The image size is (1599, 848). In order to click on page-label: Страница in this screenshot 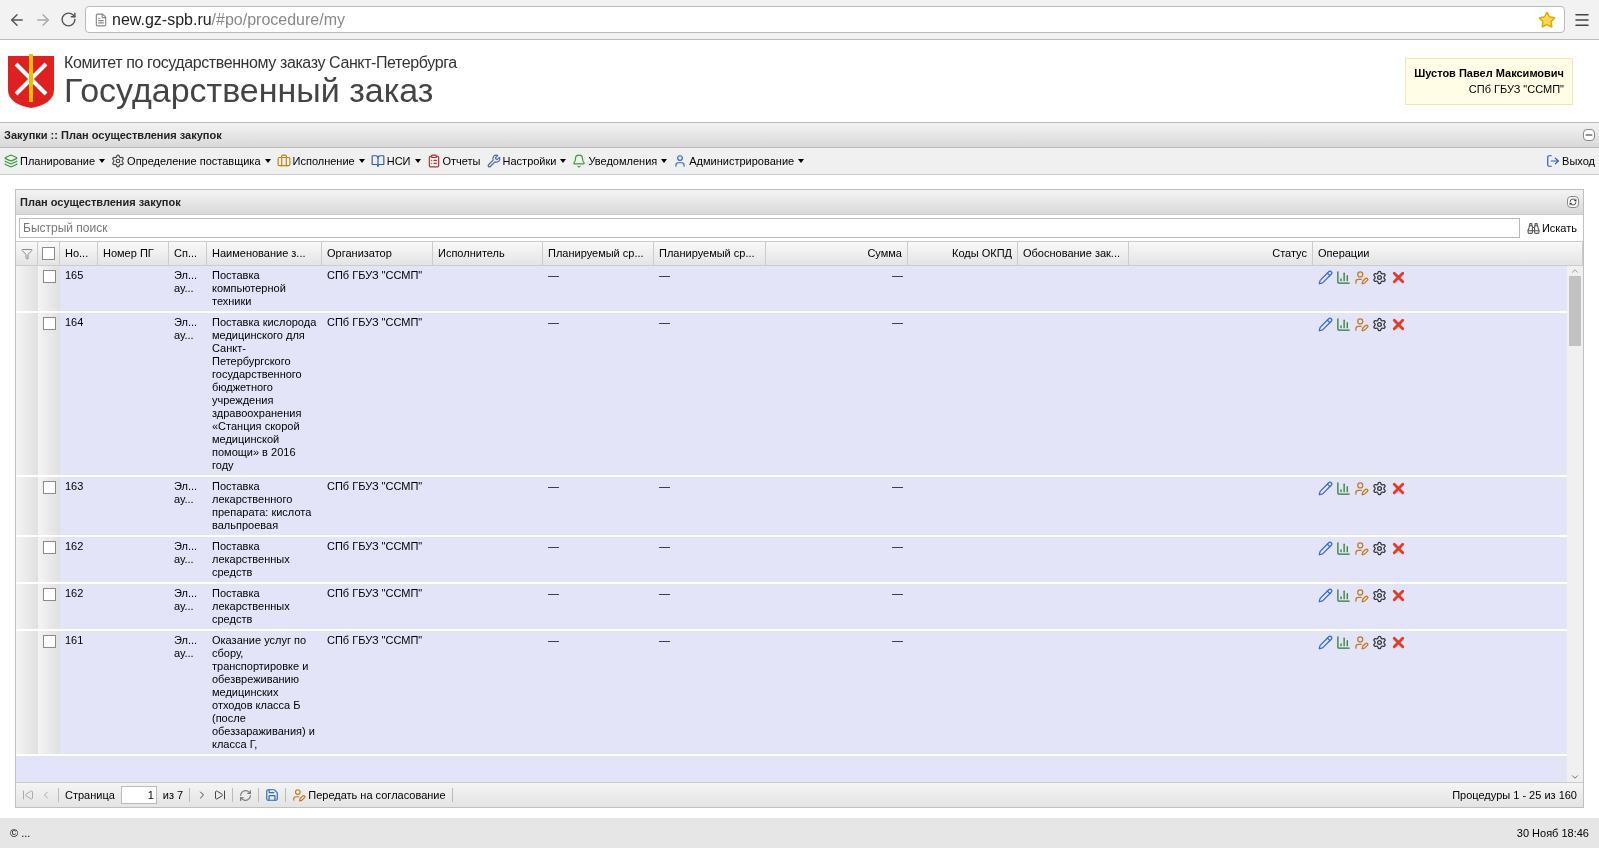, I will do `click(90, 795)`.